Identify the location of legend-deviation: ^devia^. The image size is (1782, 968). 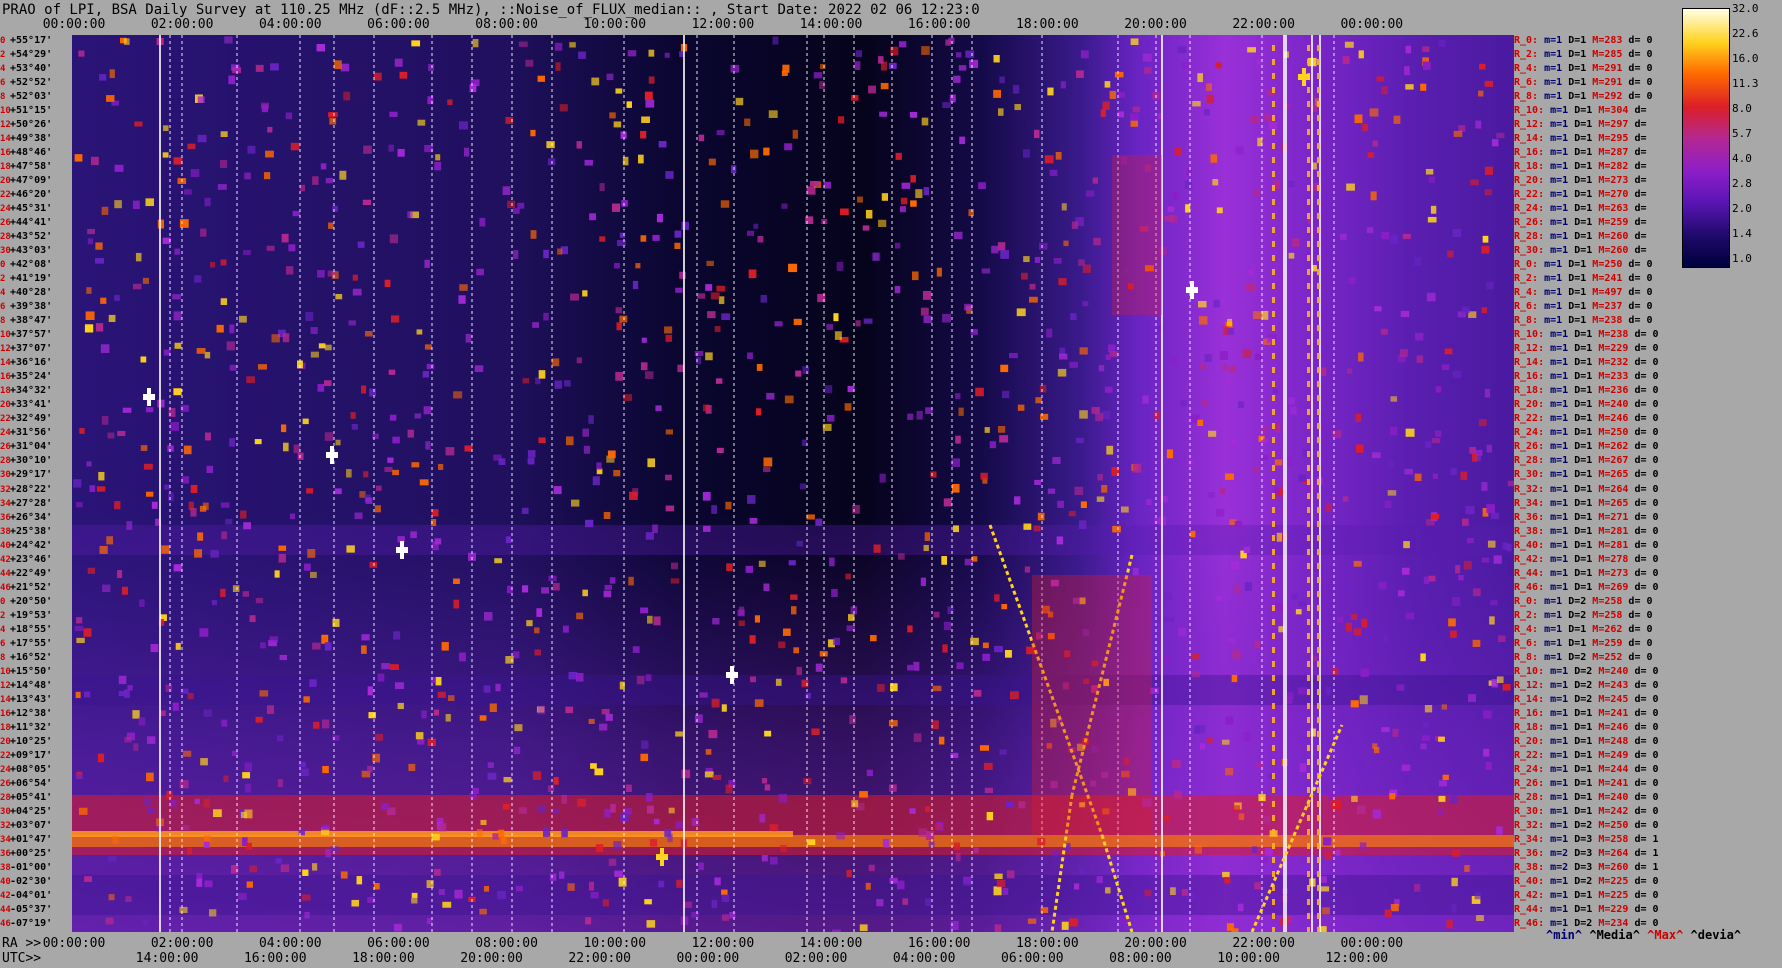
(1716, 935).